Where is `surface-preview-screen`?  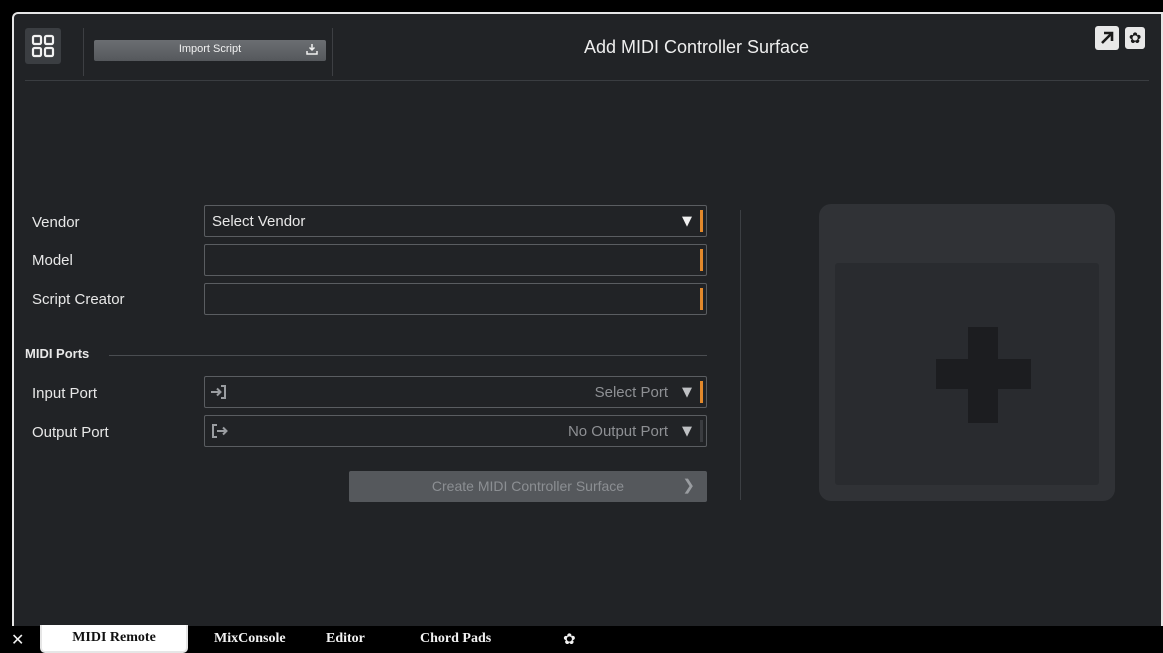
surface-preview-screen is located at coordinates (967, 374).